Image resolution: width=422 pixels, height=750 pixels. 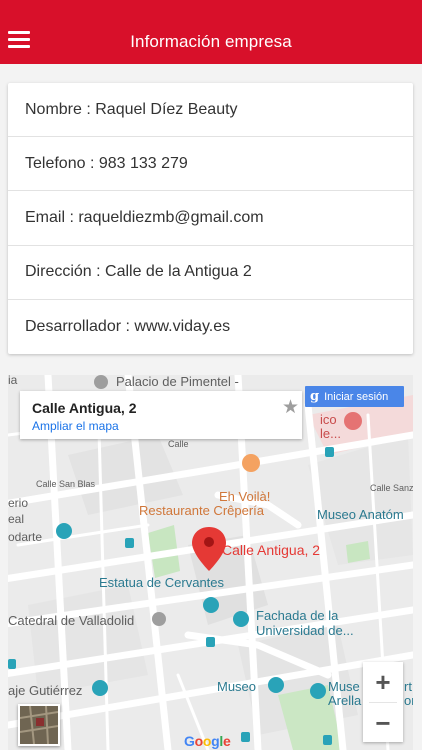 I want to click on zoom-control: + −, so click(x=383, y=702).